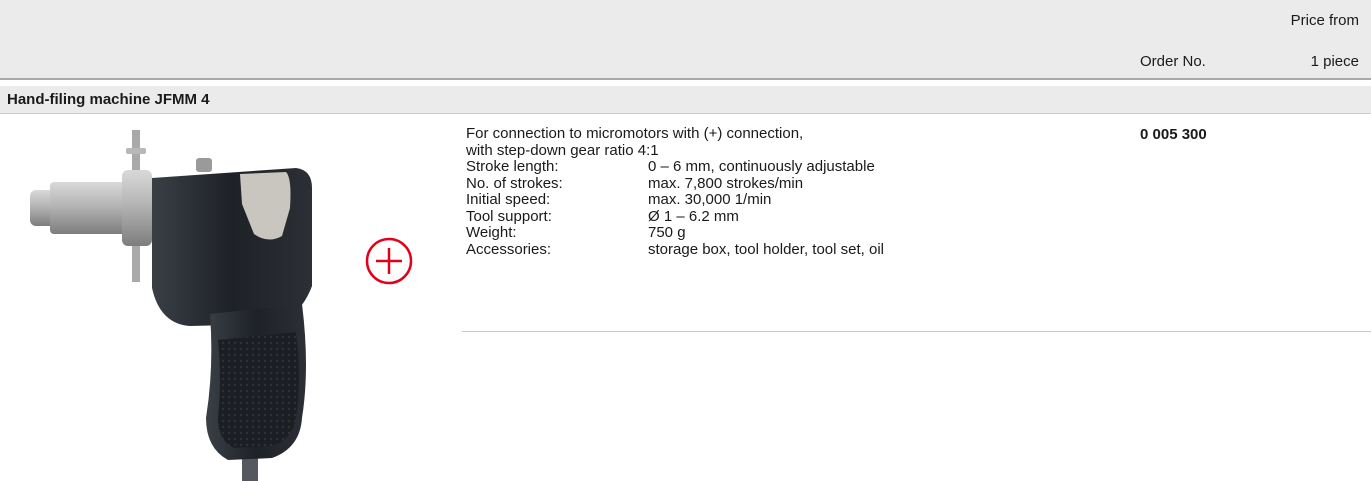 This screenshot has height=481, width=1371. What do you see at coordinates (562, 150) in the screenshot?
I see `description-line: with step-down gear ratio 4:1` at bounding box center [562, 150].